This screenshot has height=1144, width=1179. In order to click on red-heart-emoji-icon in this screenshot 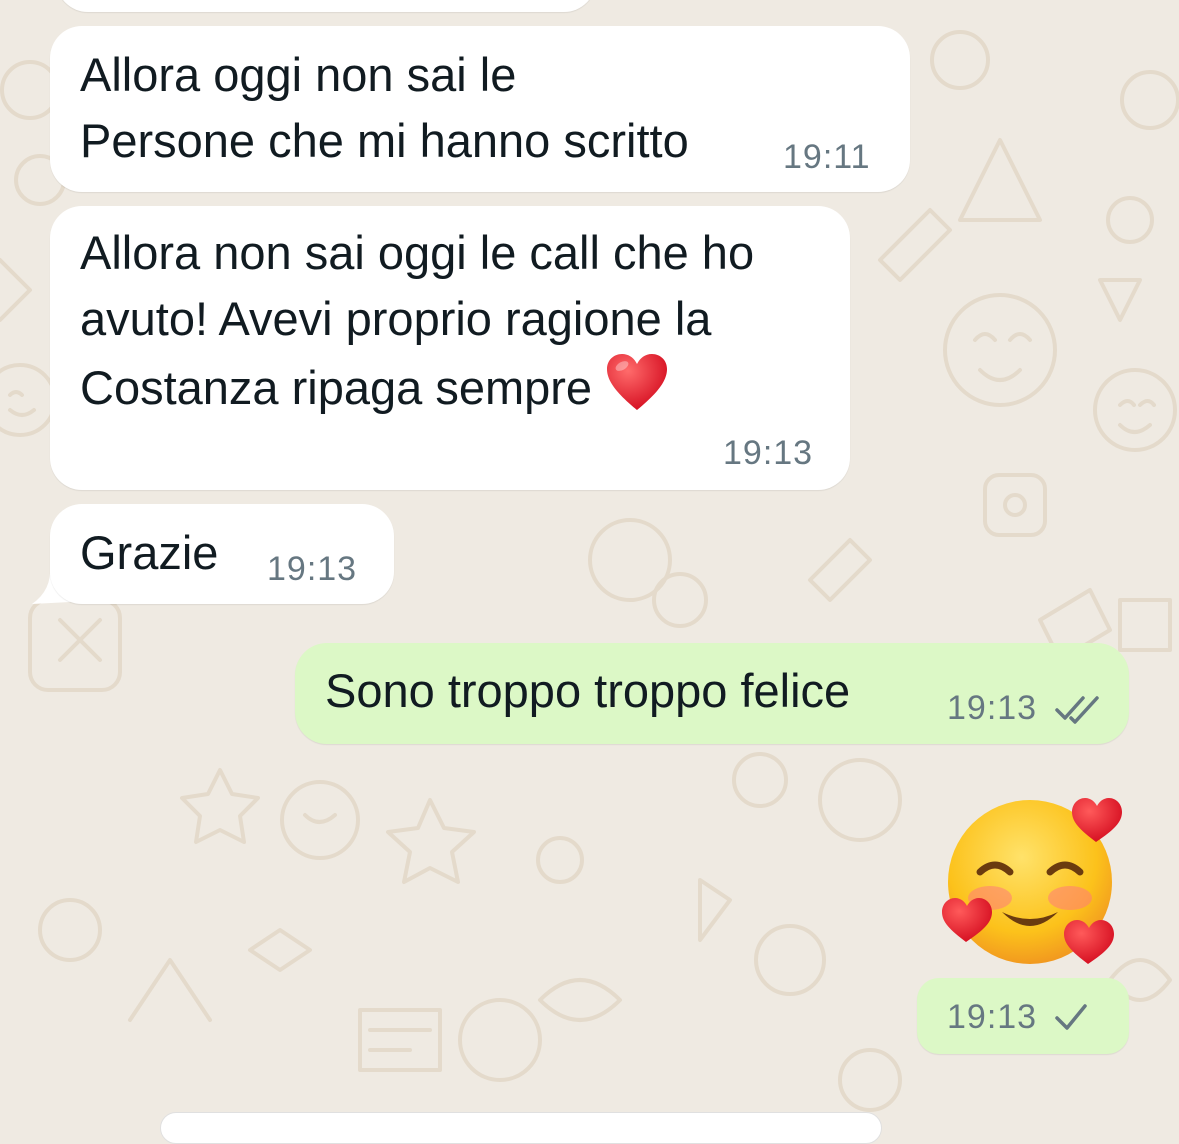, I will do `click(637, 382)`.